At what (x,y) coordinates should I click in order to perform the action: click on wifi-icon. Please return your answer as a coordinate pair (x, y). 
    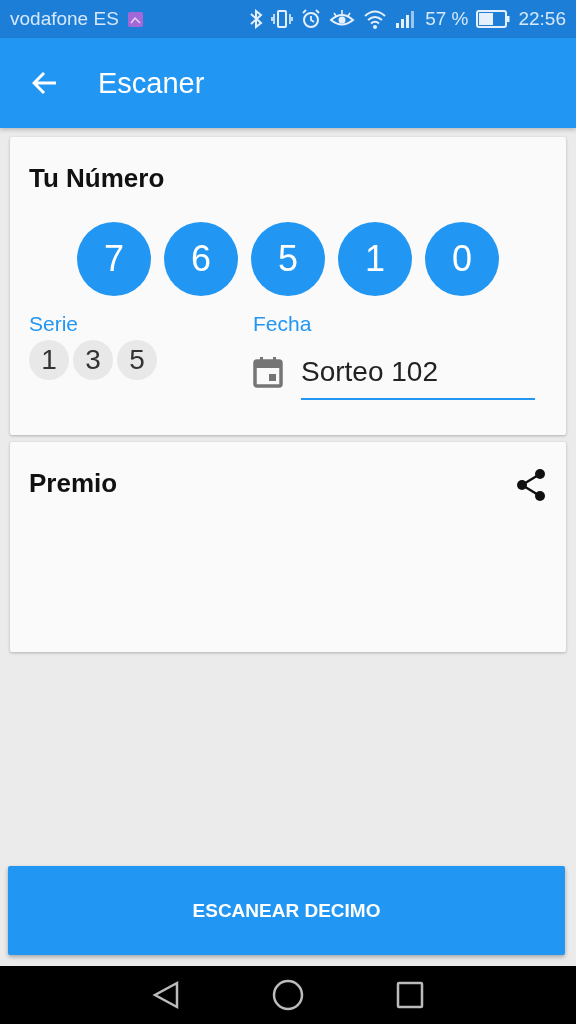
    Looking at the image, I should click on (375, 19).